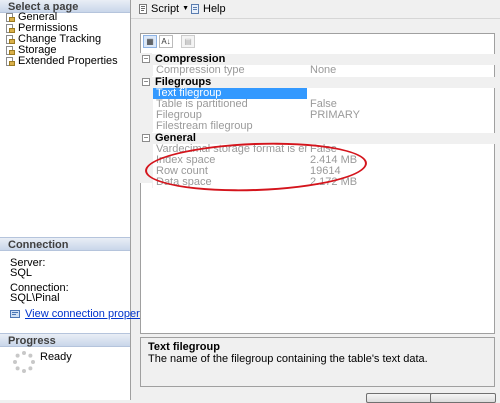  I want to click on script-label: Script, so click(165, 9).